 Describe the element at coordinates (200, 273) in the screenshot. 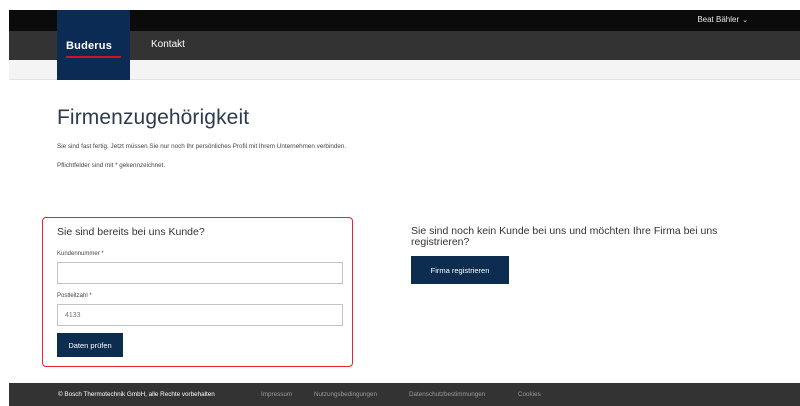

I see `customer-number-input` at that location.